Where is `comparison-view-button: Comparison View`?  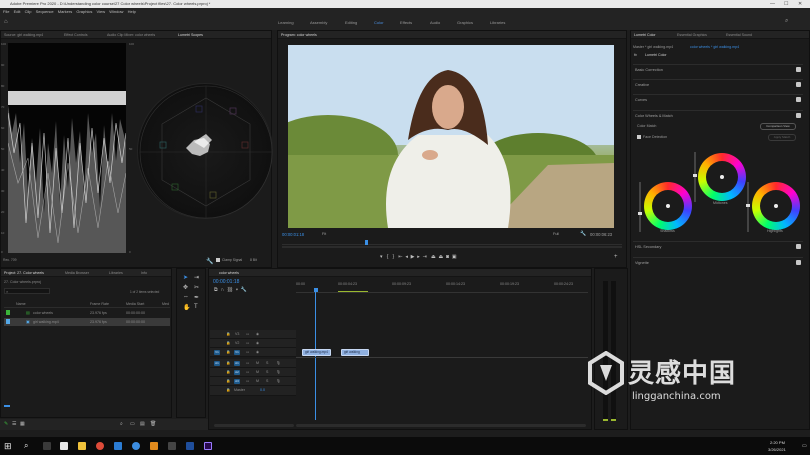
comparison-view-button: Comparison View is located at coordinates (778, 126).